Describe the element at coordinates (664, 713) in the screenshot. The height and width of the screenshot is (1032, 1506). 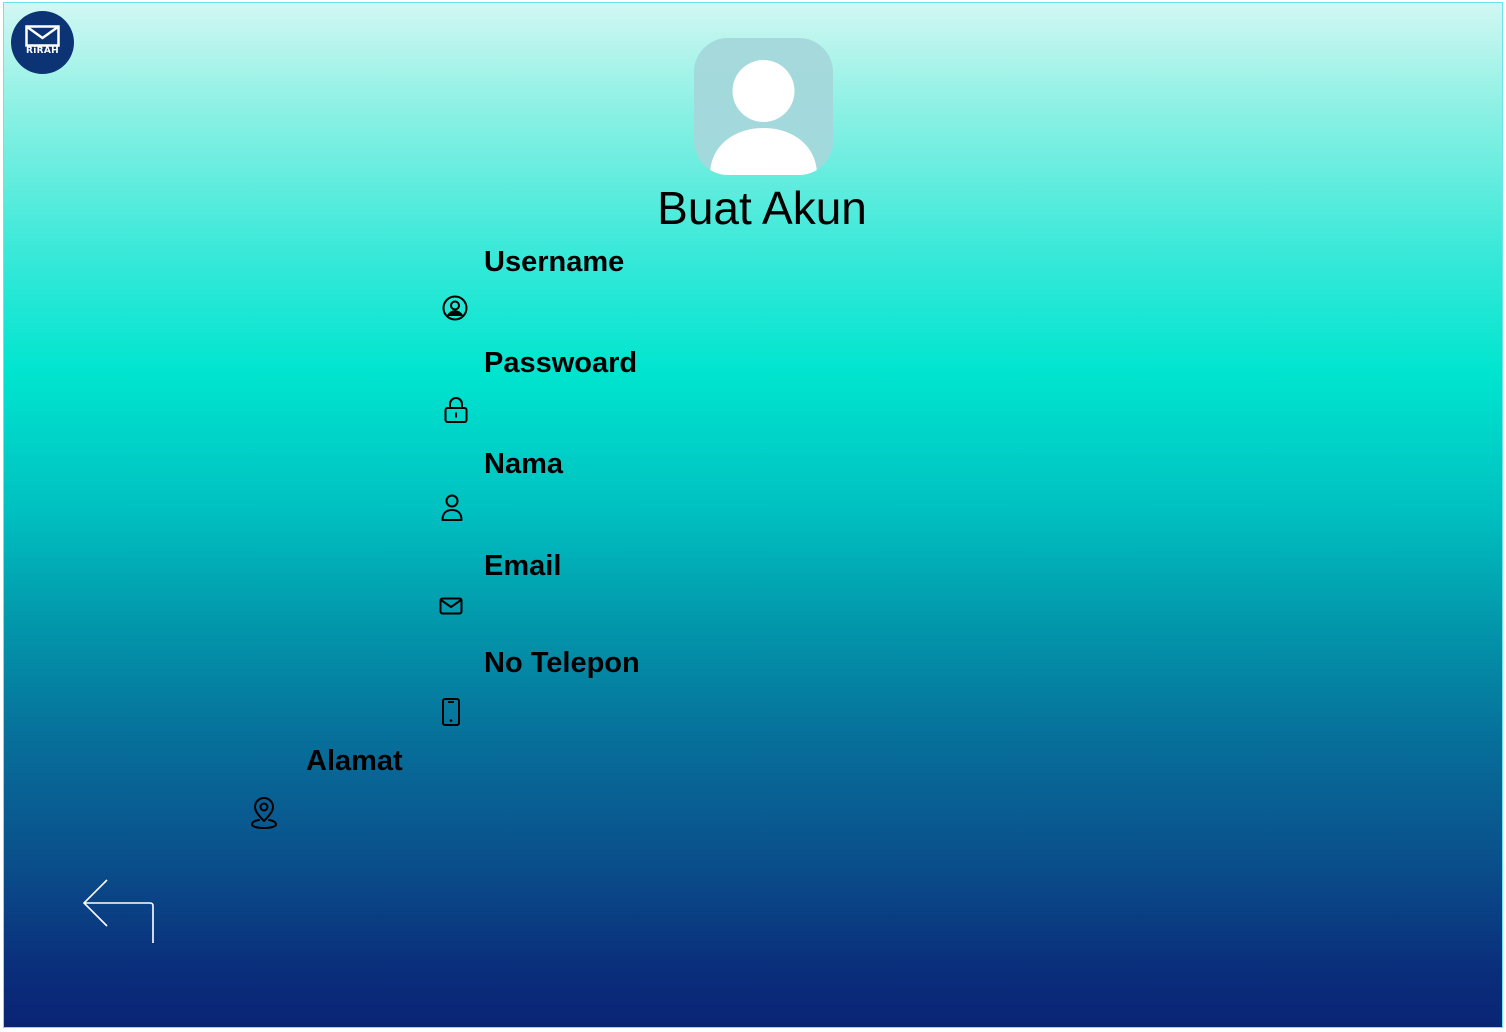
I see `phone-input` at that location.